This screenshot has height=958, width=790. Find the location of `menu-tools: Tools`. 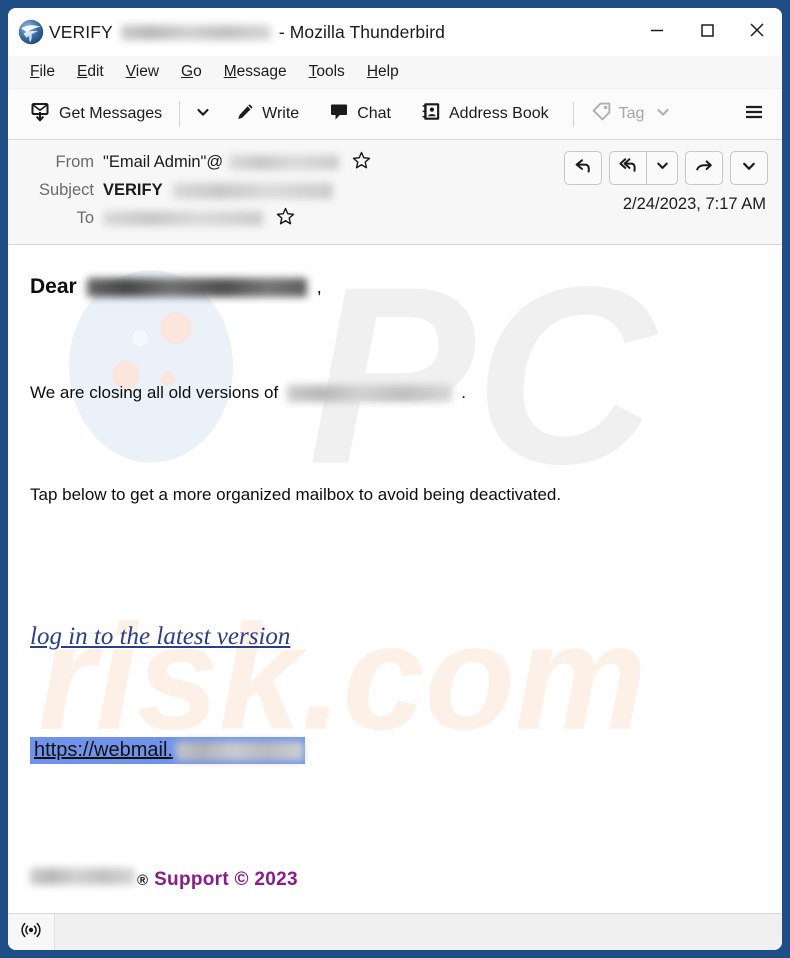

menu-tools: Tools is located at coordinates (328, 72).